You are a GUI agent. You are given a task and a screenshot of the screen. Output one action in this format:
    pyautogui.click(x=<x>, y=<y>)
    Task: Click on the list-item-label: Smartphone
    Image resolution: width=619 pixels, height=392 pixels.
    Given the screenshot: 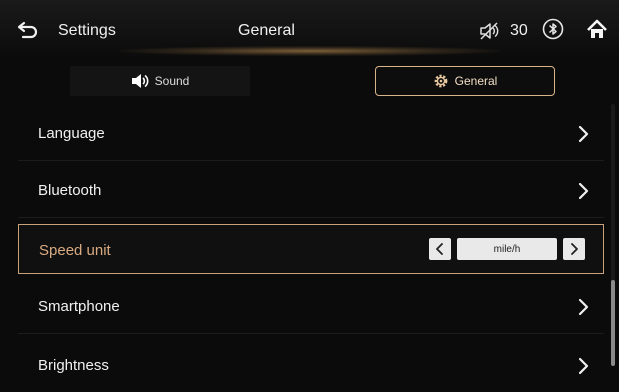 What is the action you would take?
    pyautogui.click(x=79, y=306)
    